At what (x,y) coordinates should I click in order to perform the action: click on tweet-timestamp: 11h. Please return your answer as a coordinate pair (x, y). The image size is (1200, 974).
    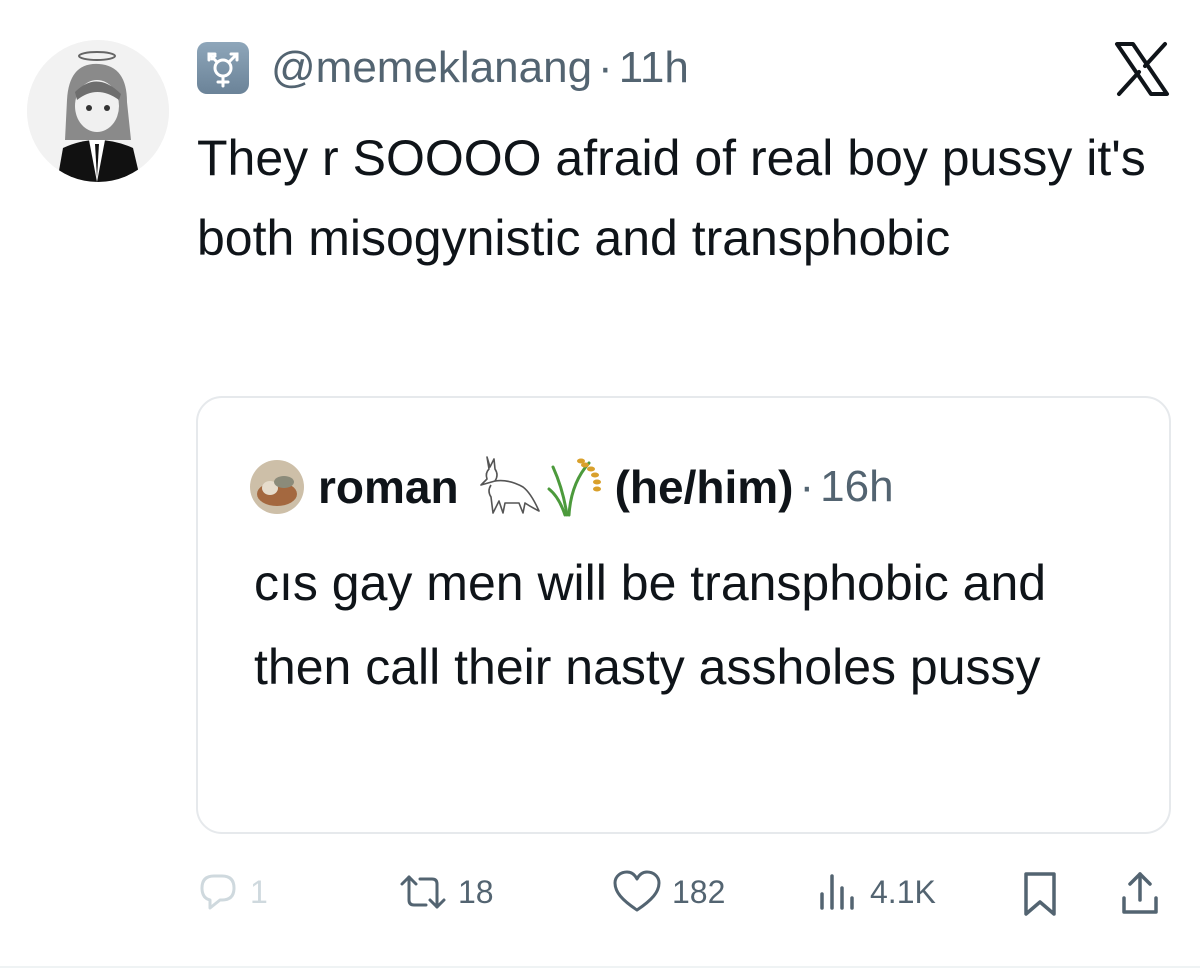
    Looking at the image, I should click on (654, 68).